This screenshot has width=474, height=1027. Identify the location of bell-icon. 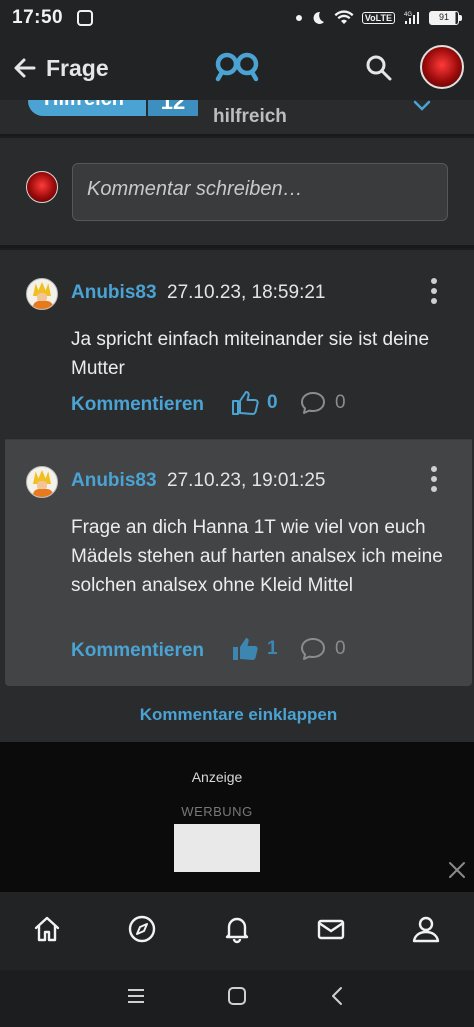
(237, 929).